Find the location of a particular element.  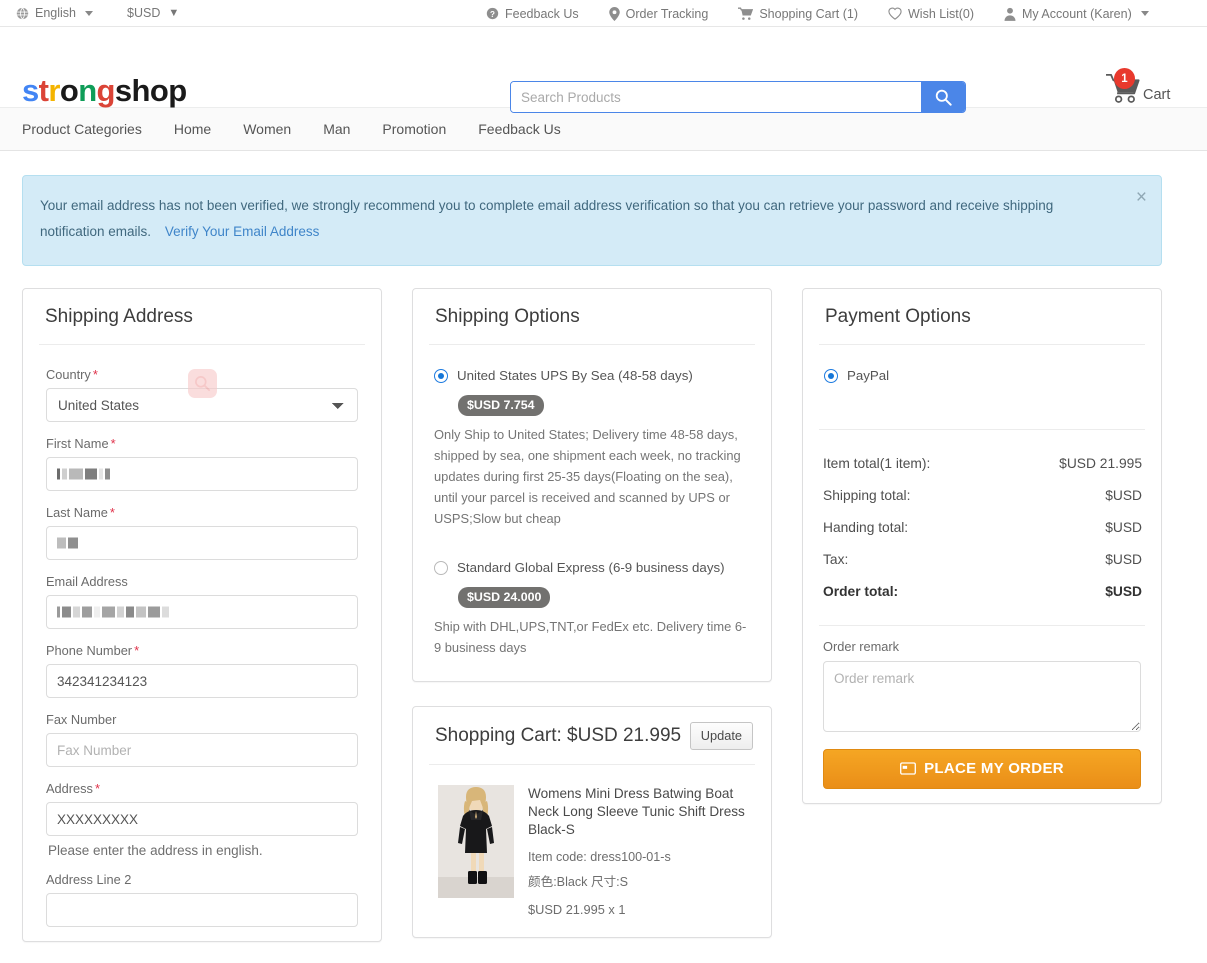

language-selector: English is located at coordinates (54, 13).